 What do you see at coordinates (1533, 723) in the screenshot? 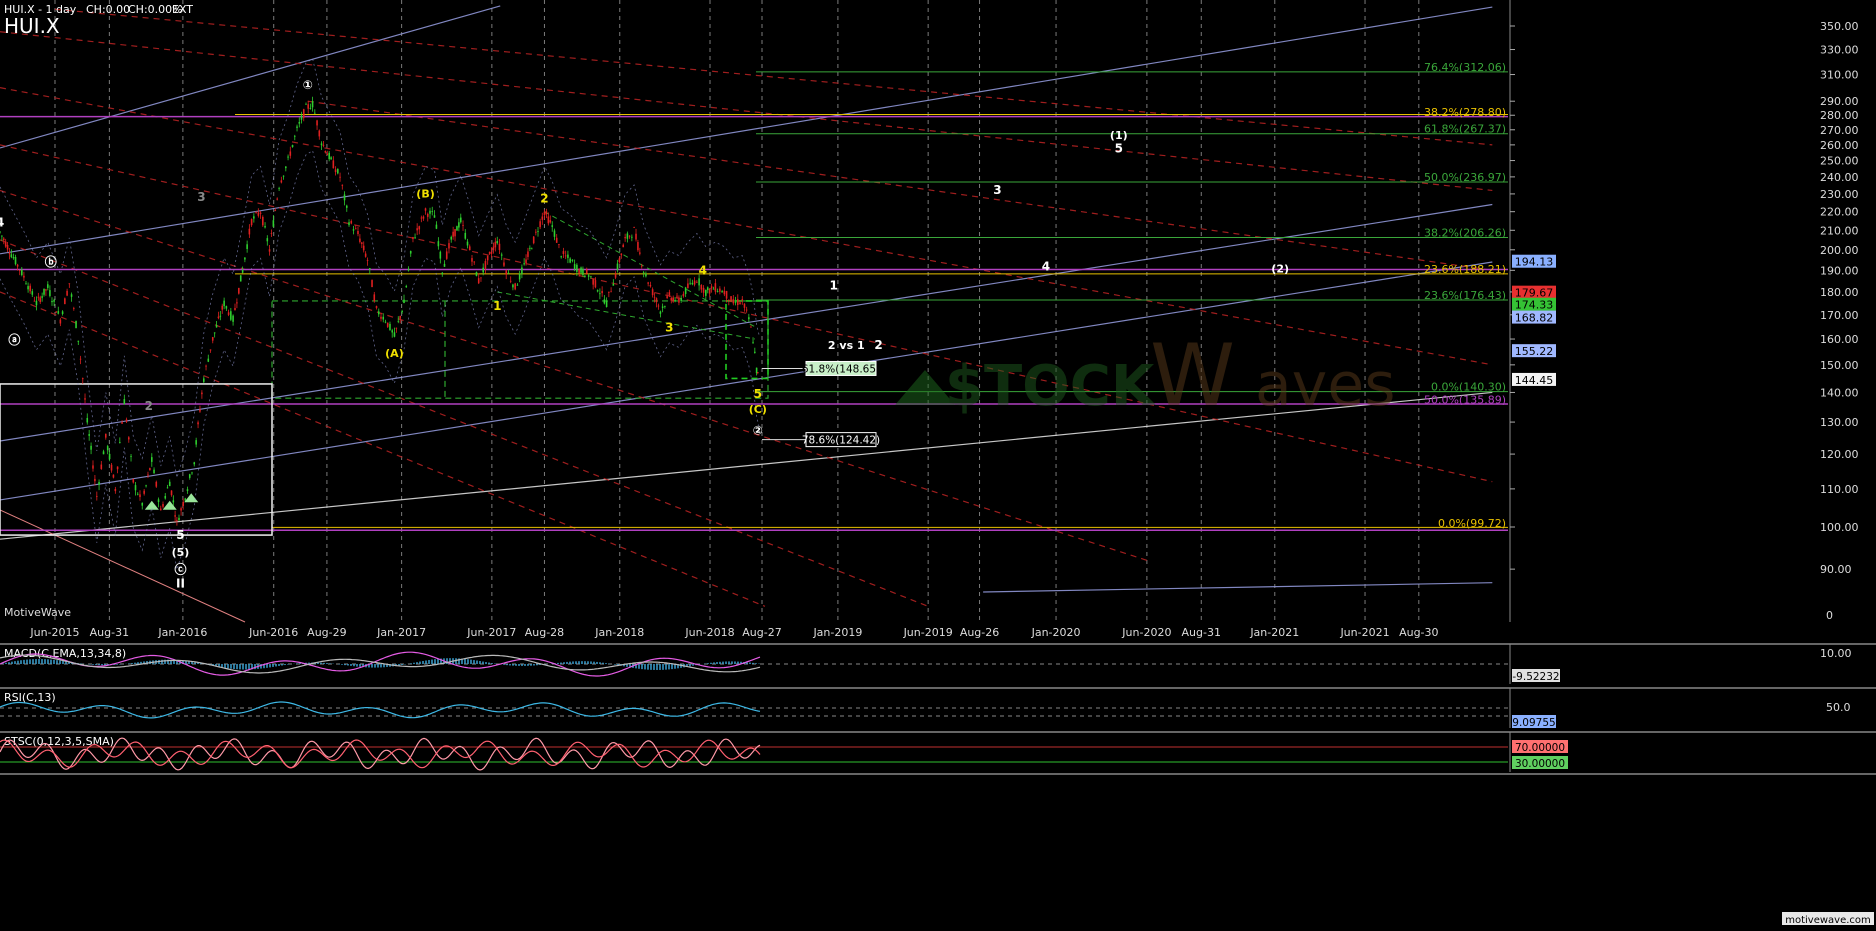
I see `rsi-value-label: 9.09755` at bounding box center [1533, 723].